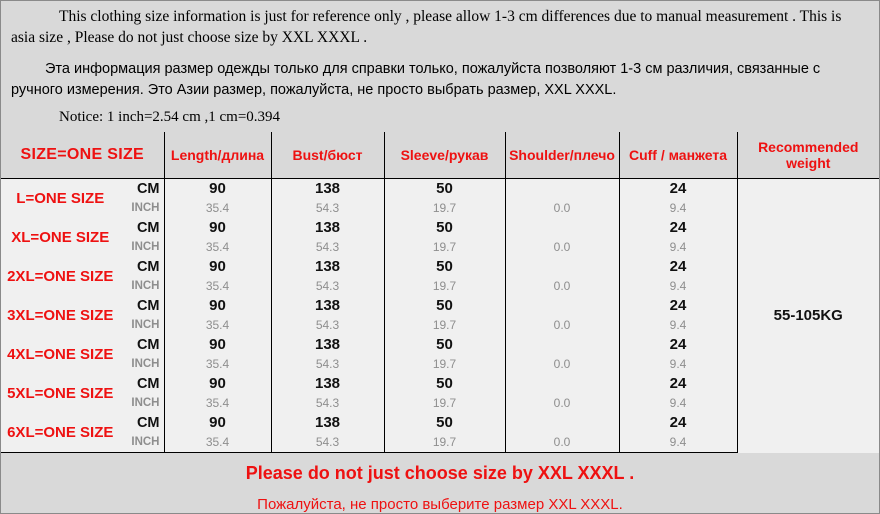 This screenshot has width=880, height=514. I want to click on size-name: XL=ONE SIZE, so click(60, 237).